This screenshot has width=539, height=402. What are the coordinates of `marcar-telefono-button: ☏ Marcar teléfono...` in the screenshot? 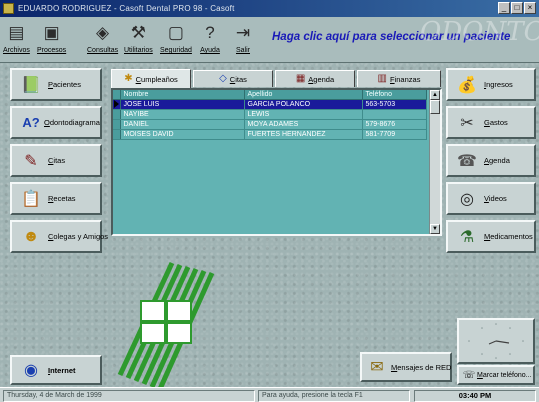 It's located at (496, 375).